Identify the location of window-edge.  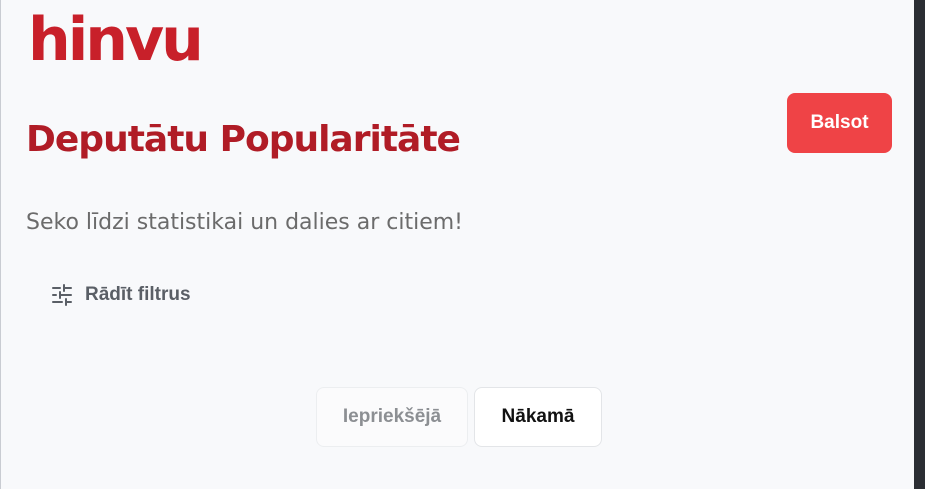
(919, 244).